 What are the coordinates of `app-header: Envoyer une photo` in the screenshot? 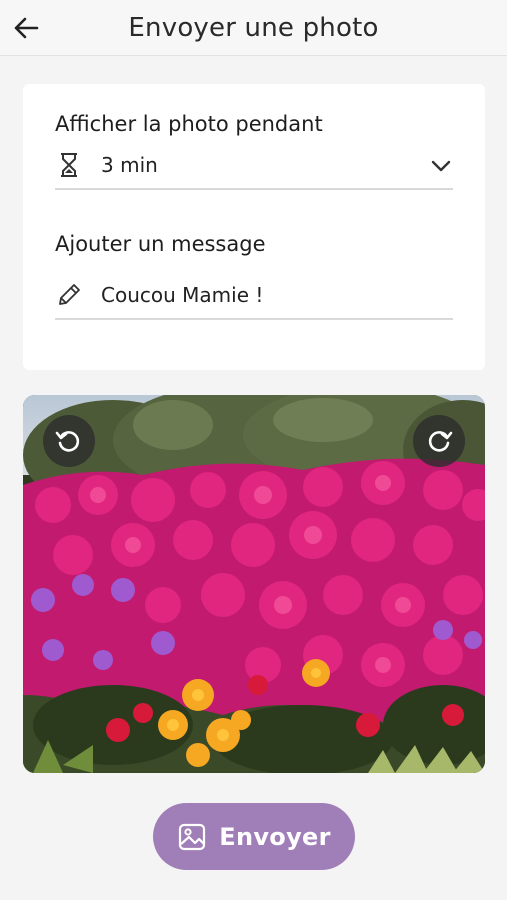 It's located at (253, 28).